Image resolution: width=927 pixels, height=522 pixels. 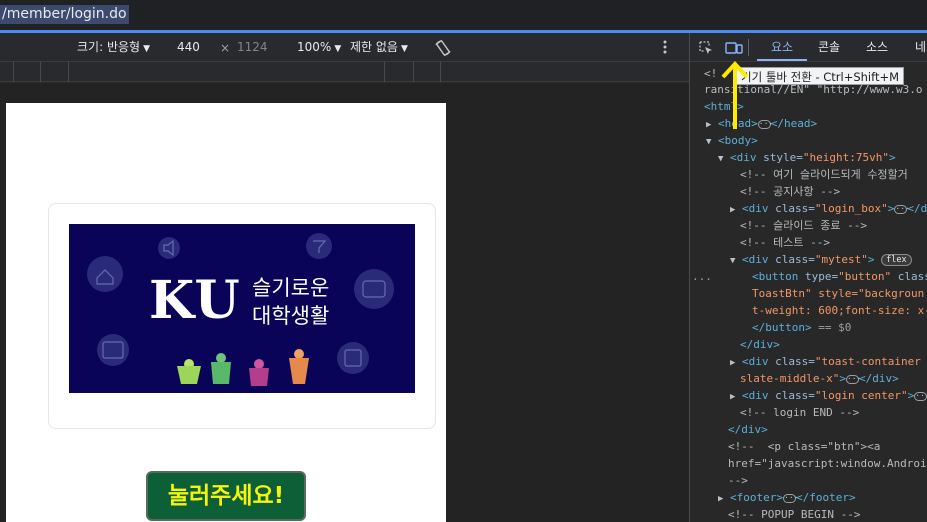 I want to click on throttle-dropdown: 제한 없음 ▼, so click(x=379, y=48).